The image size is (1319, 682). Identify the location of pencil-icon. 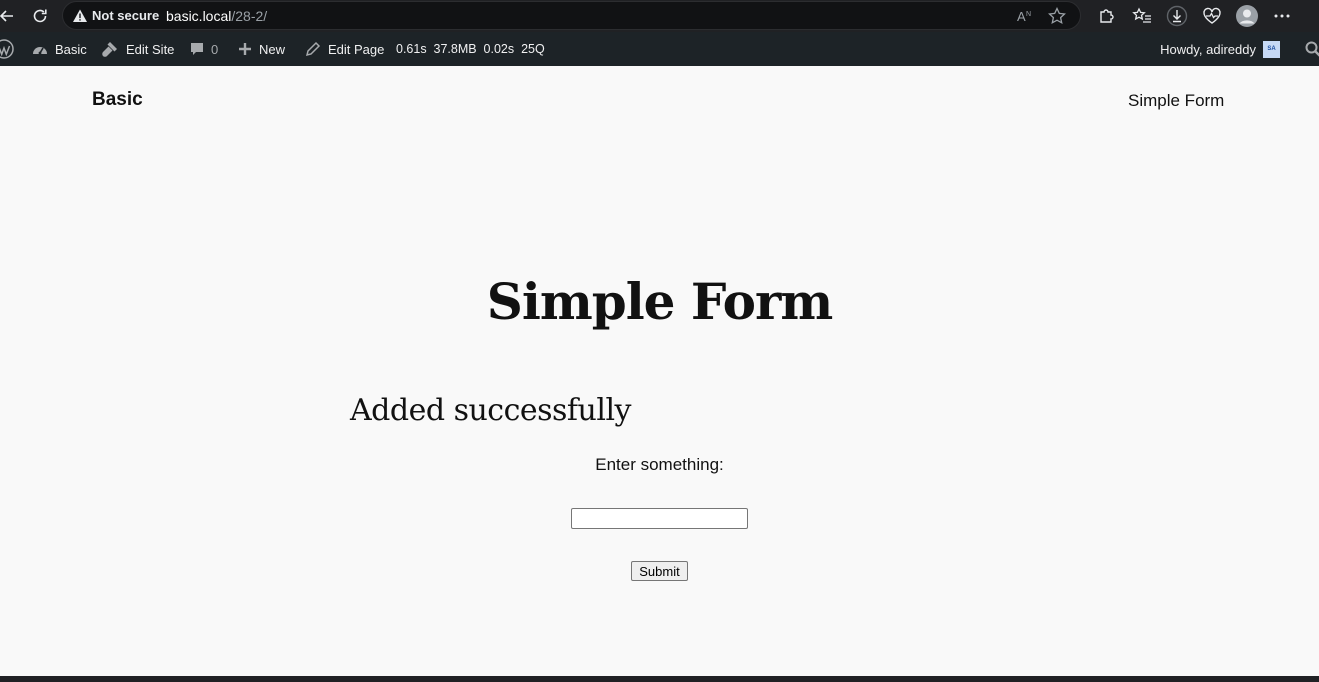
(313, 49).